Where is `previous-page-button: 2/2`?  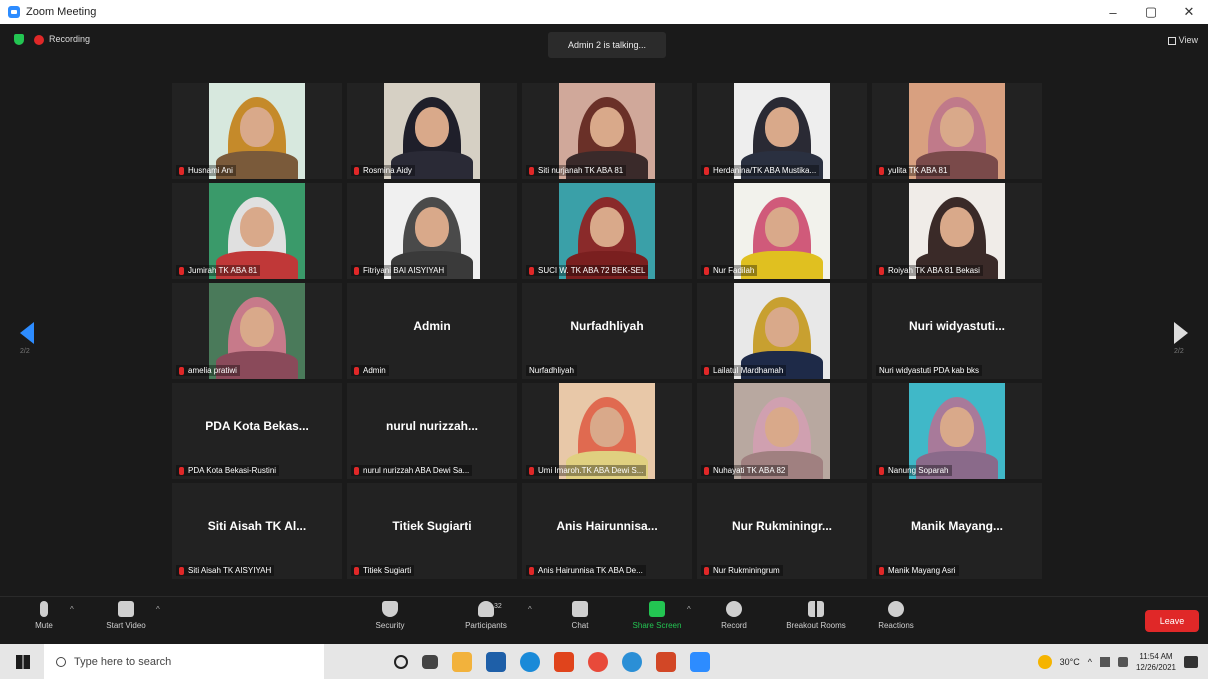
previous-page-button: 2/2 is located at coordinates (30, 342).